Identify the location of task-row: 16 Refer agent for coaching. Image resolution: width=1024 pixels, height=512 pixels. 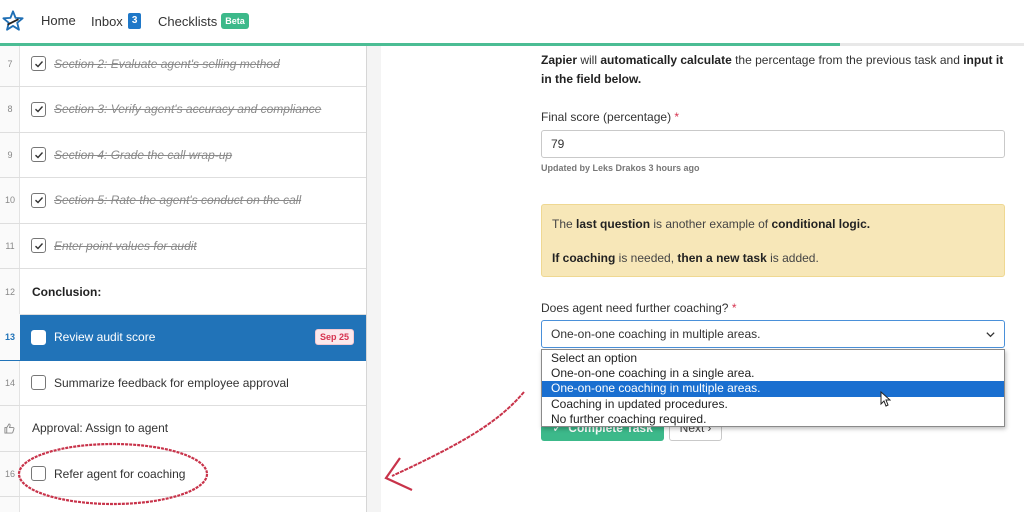
(183, 474).